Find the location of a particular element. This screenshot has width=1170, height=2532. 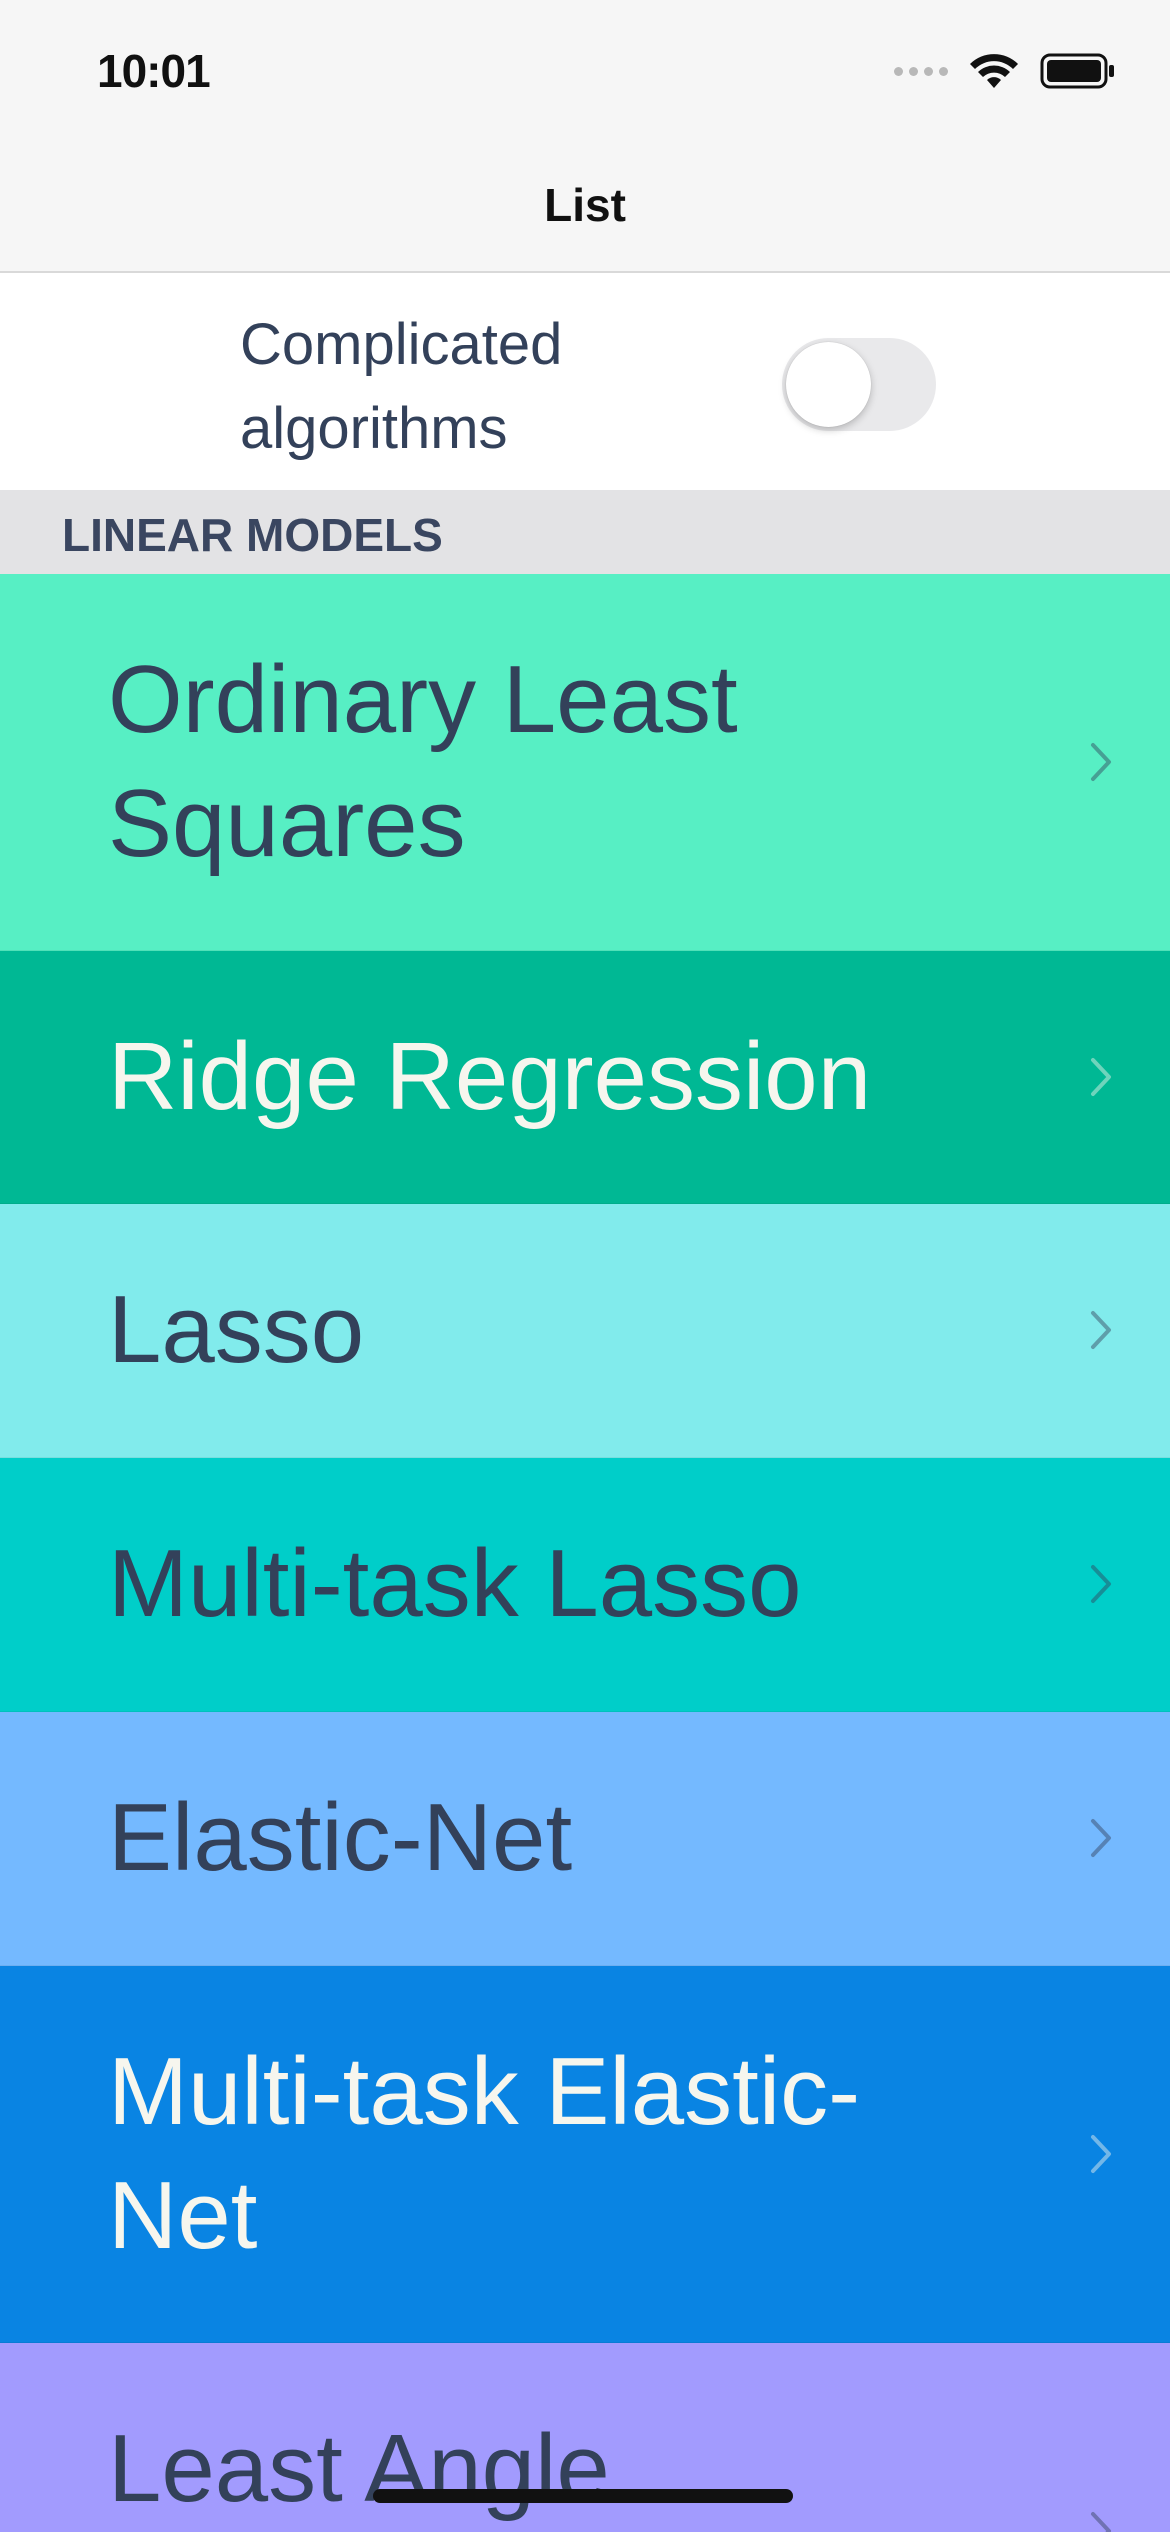

status-icons is located at coordinates (1005, 71).